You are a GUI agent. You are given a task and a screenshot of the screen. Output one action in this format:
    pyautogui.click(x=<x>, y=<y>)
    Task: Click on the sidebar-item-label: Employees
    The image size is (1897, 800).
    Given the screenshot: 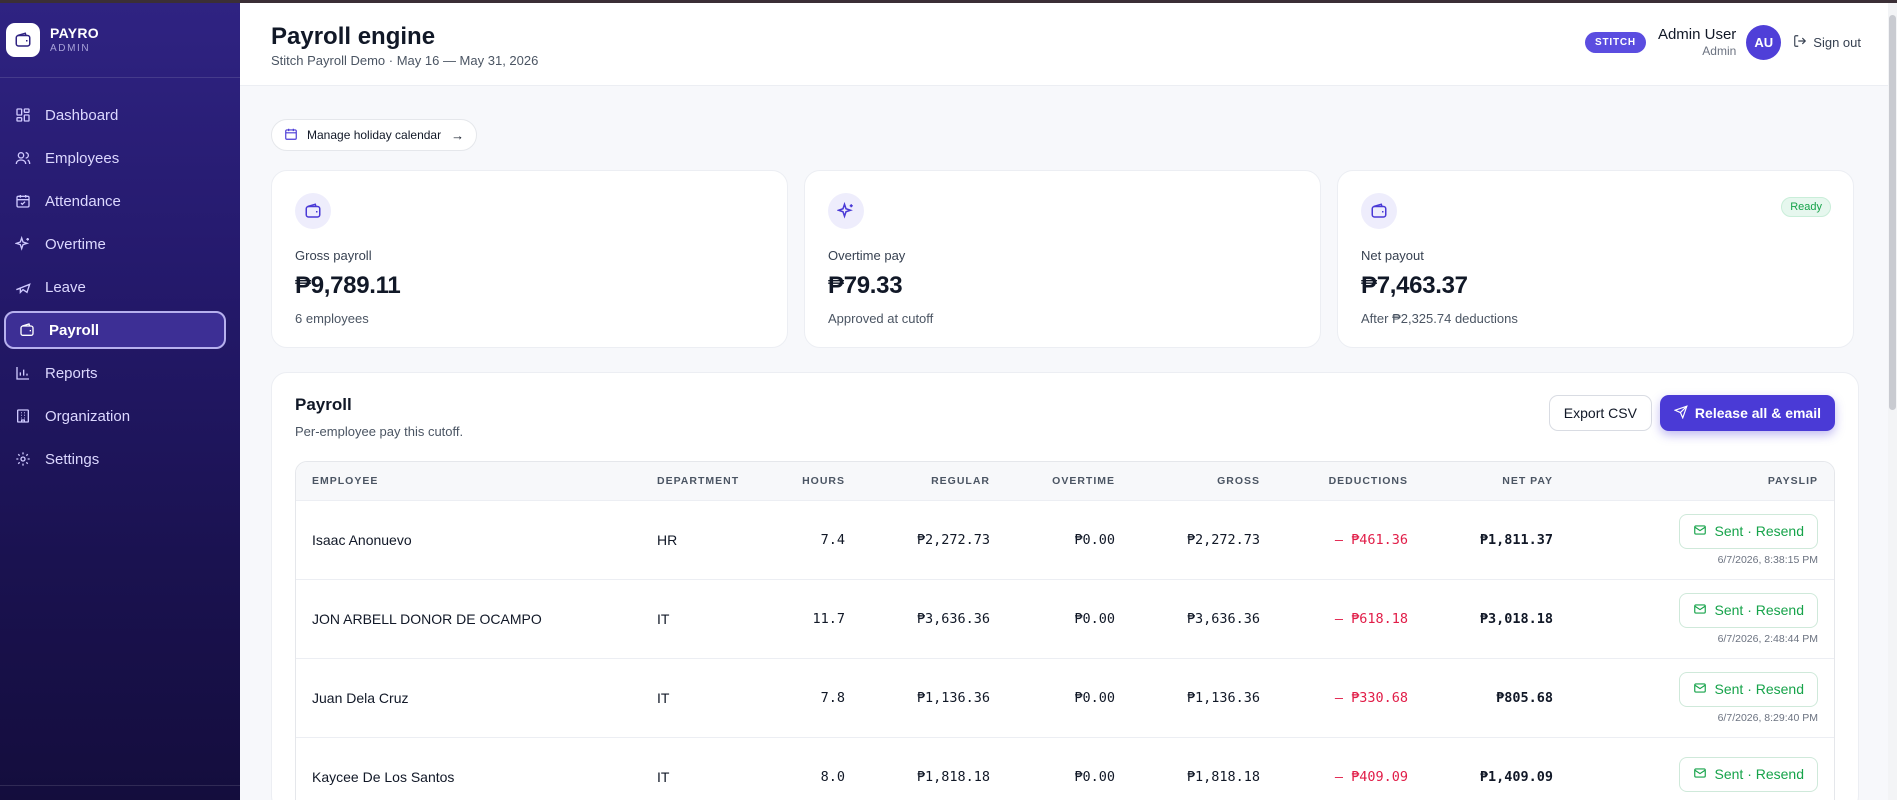 What is the action you would take?
    pyautogui.click(x=82, y=158)
    